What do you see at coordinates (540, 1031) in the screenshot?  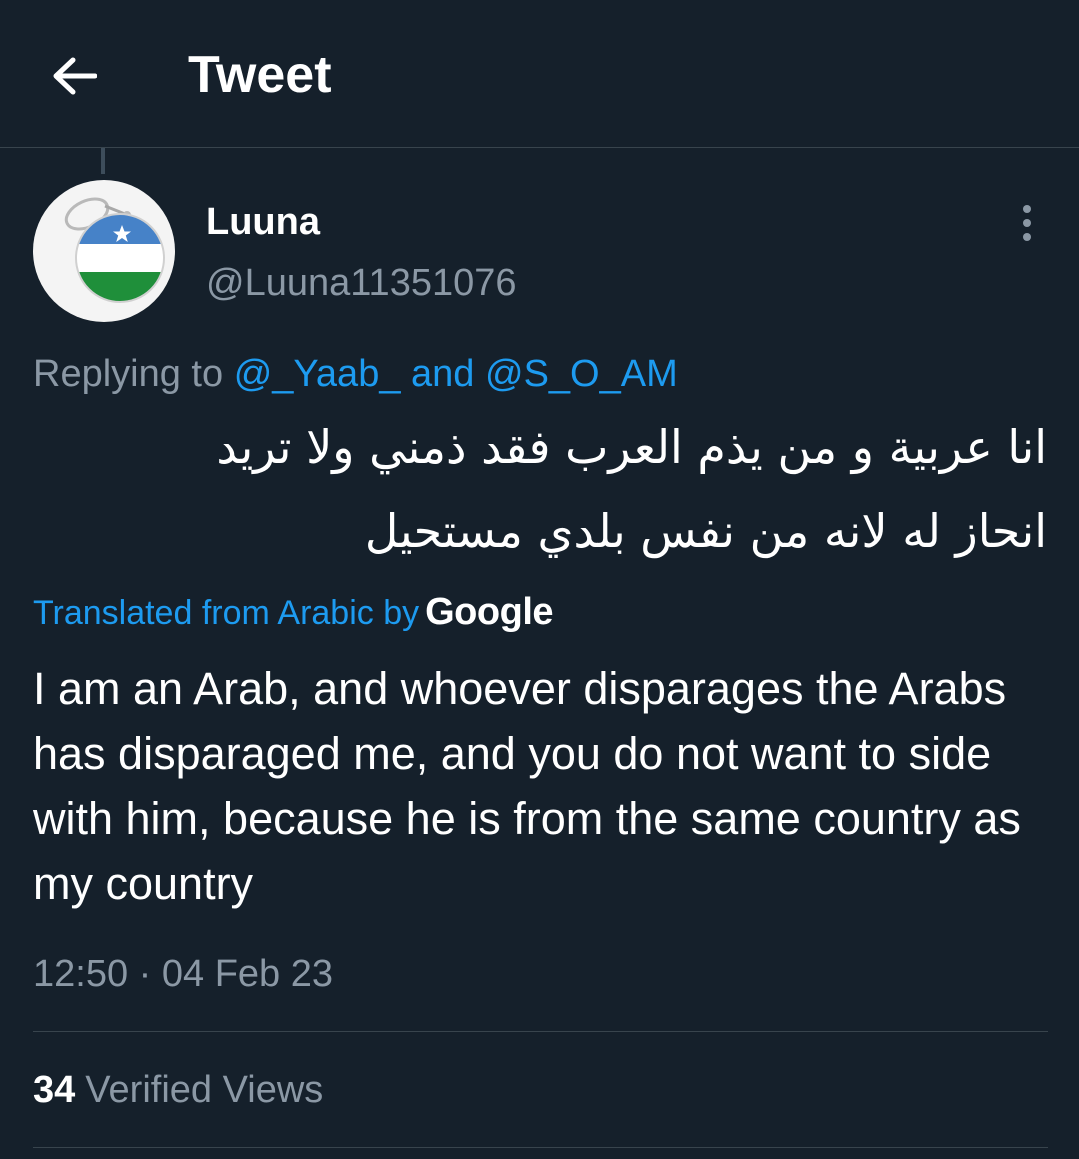 I see `divider` at bounding box center [540, 1031].